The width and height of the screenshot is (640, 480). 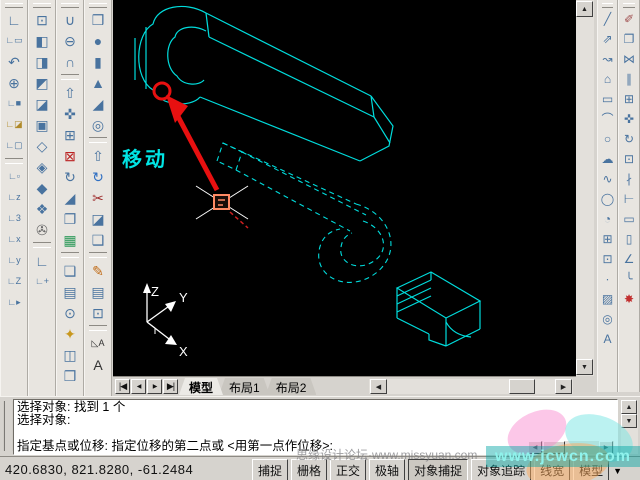 What do you see at coordinates (42, 40) in the screenshot?
I see `view-sw-isometric-icon: ◧` at bounding box center [42, 40].